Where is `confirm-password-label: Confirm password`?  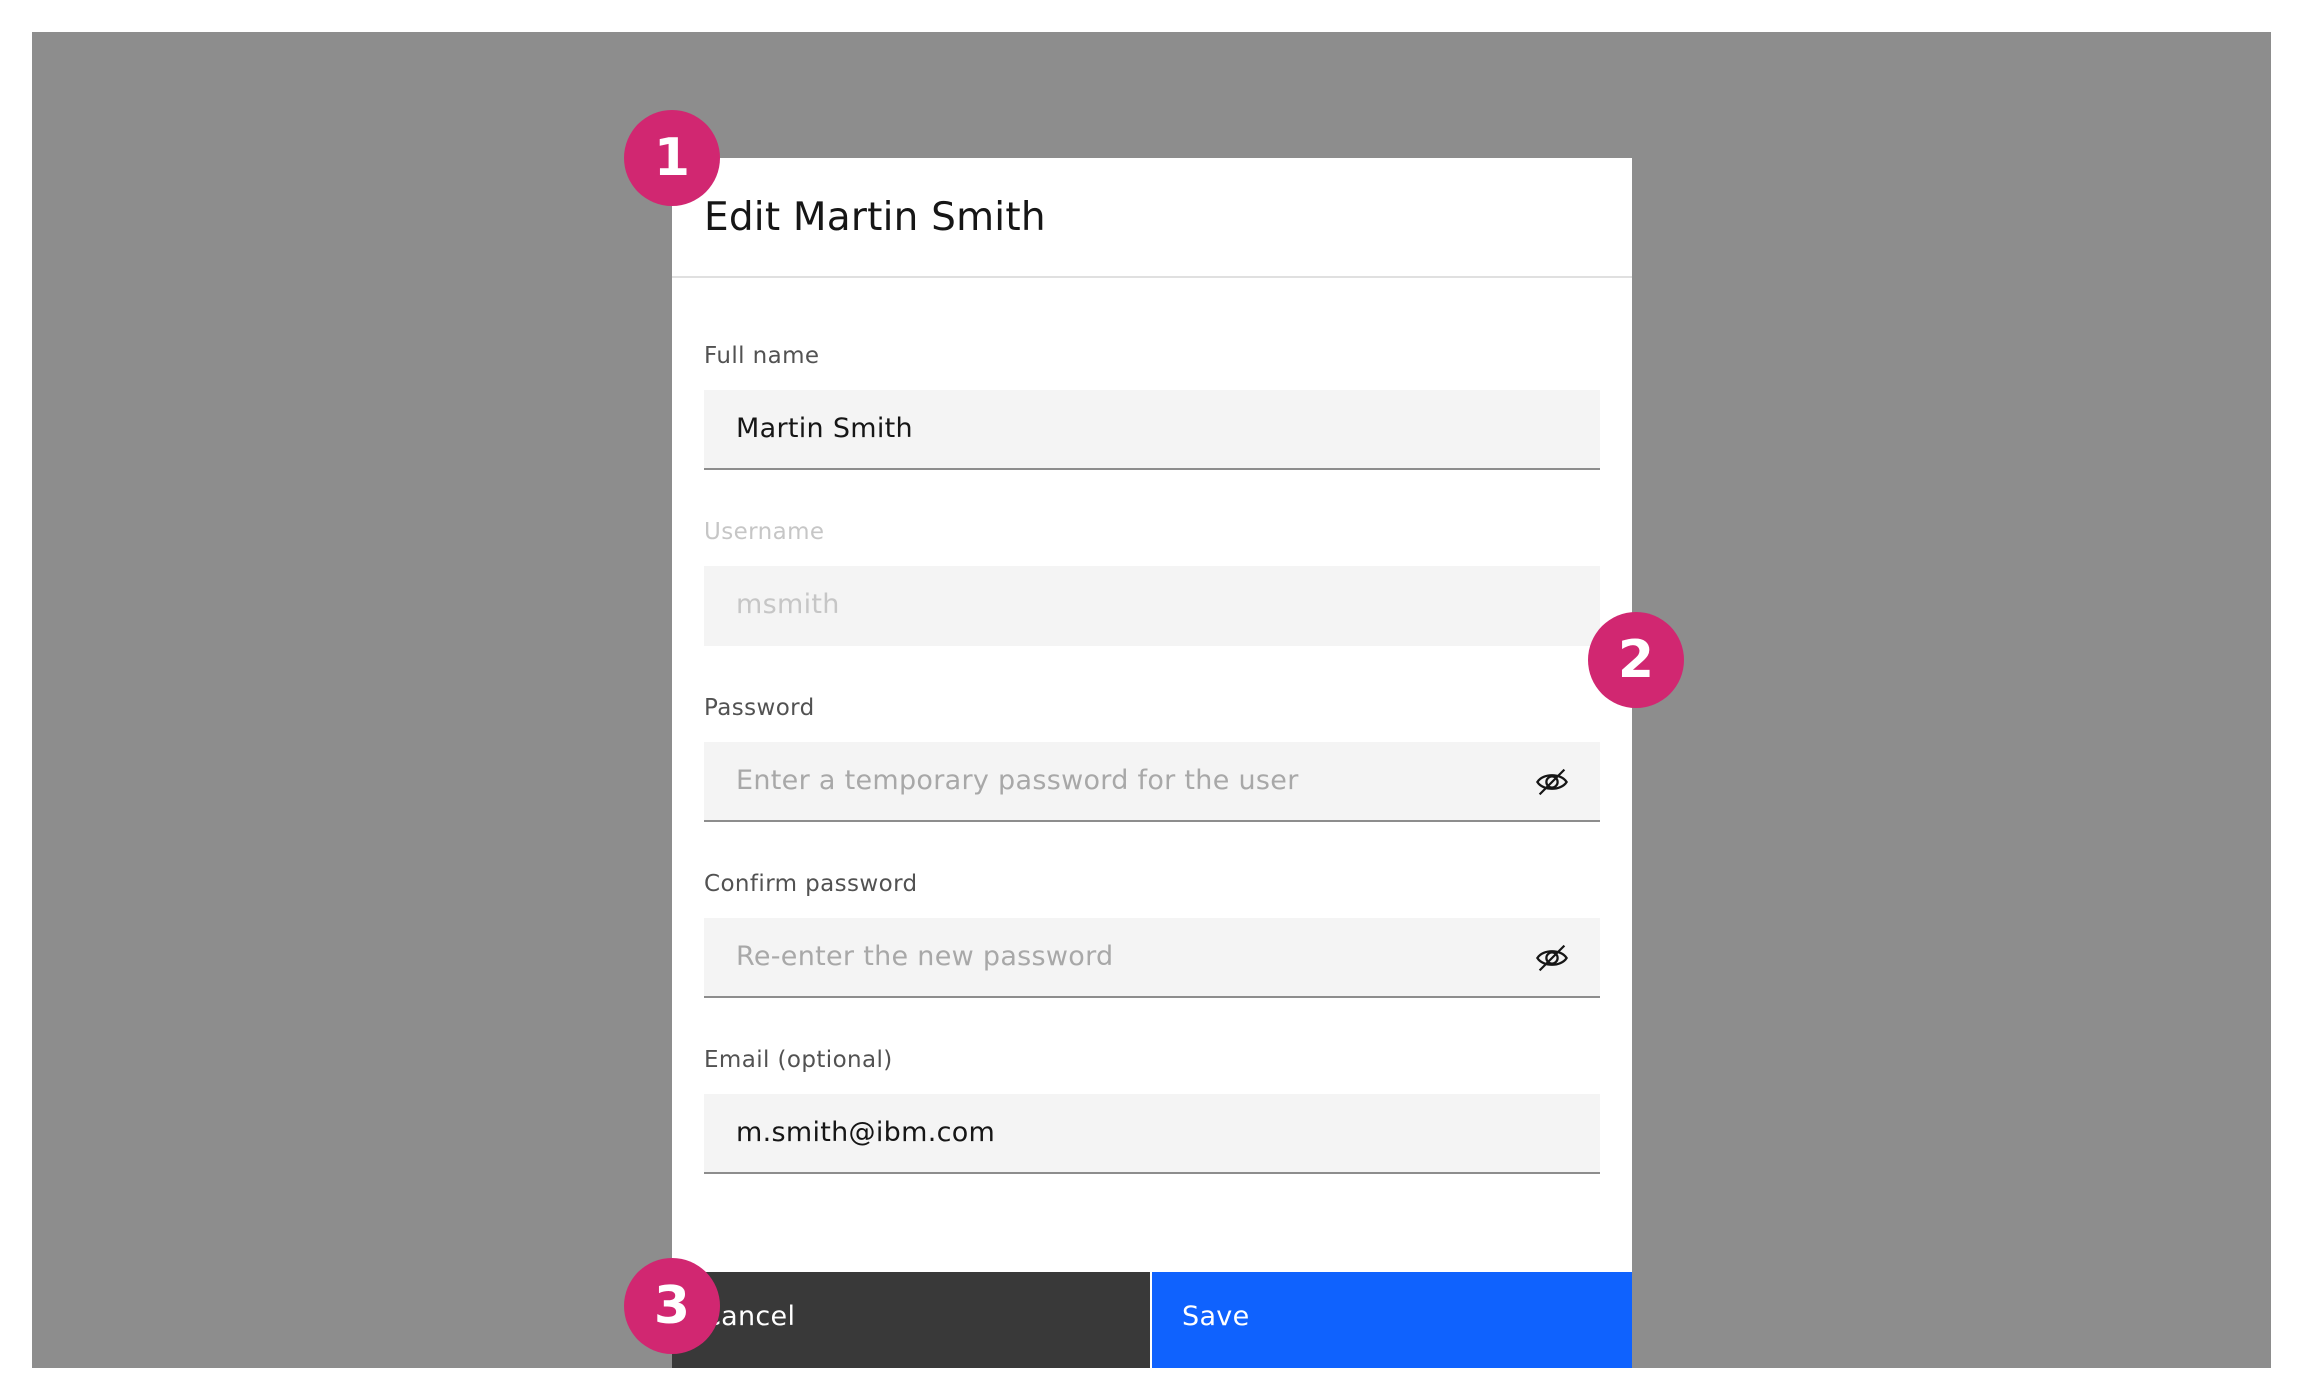
confirm-password-label: Confirm password is located at coordinates (811, 884).